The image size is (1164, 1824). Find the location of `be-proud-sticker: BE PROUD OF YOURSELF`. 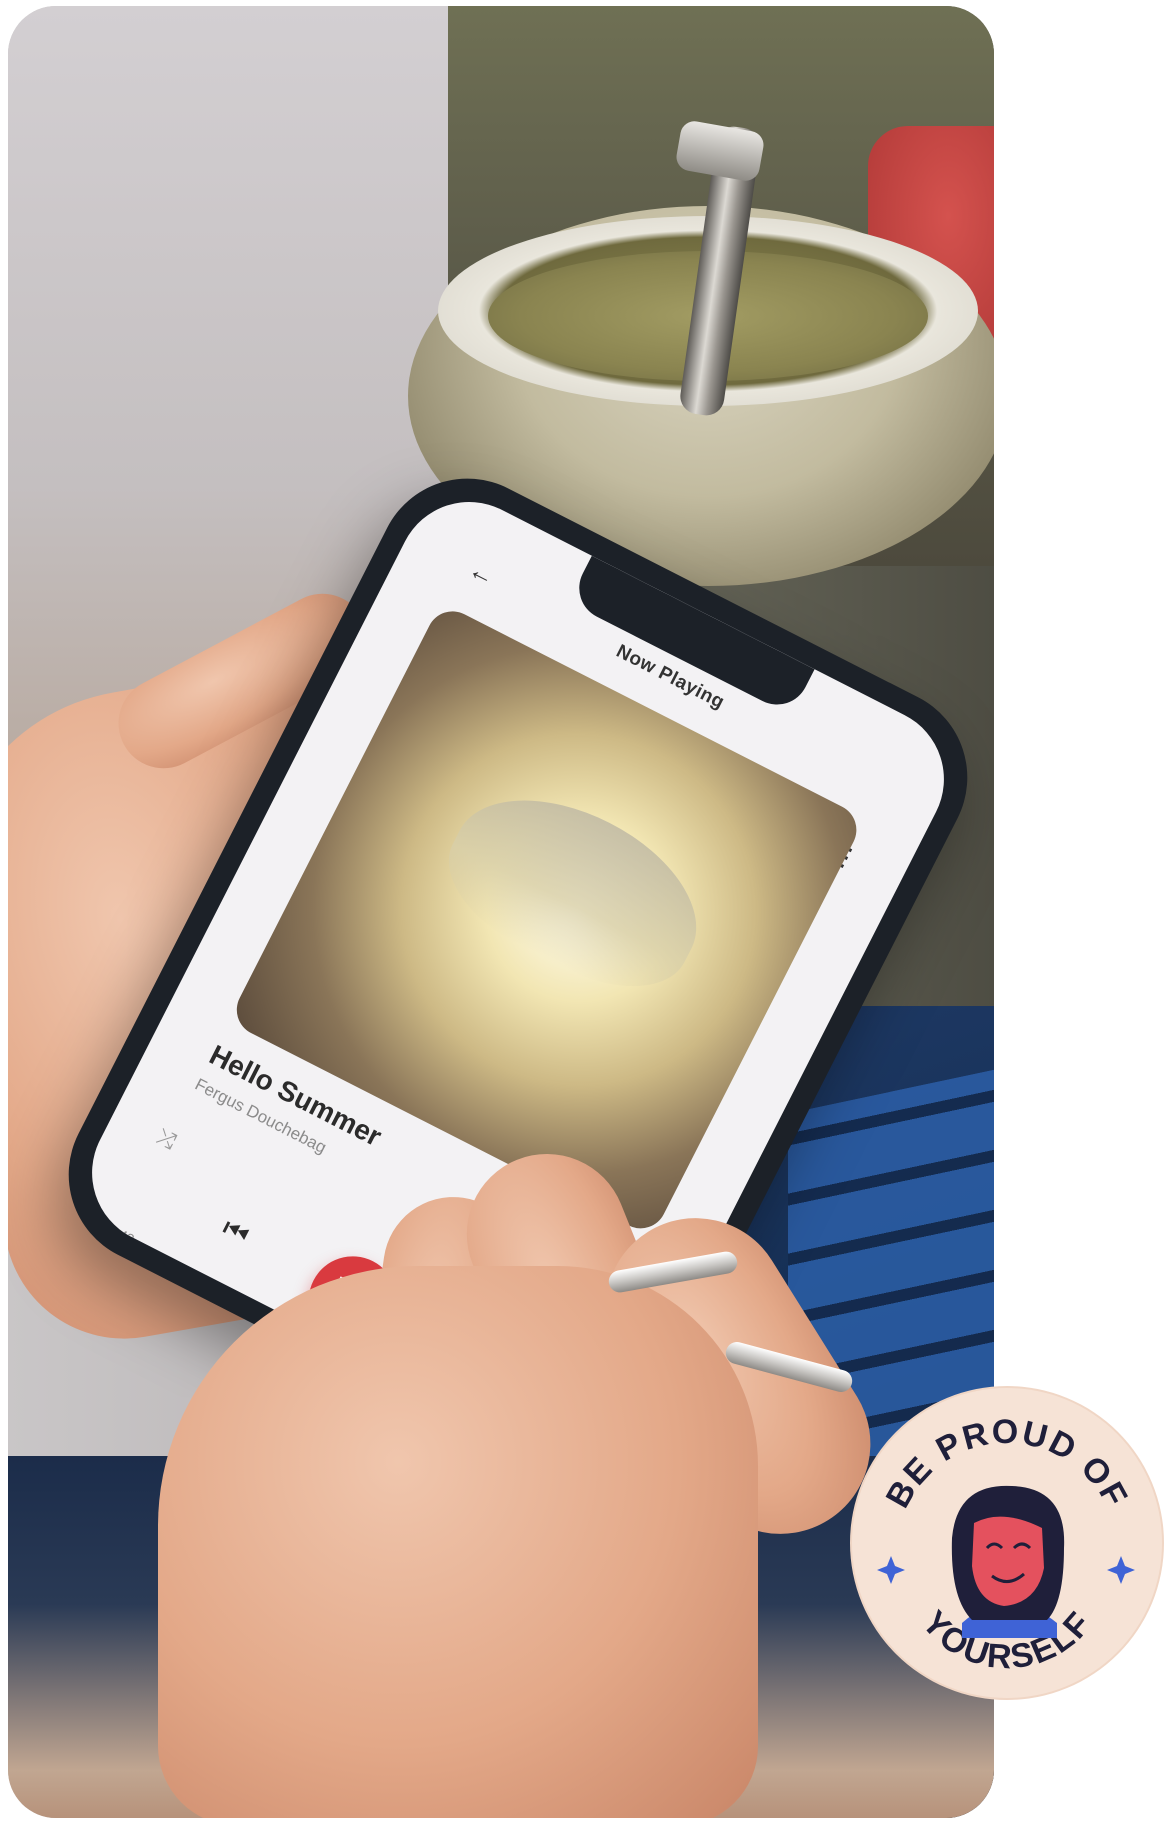

be-proud-sticker: BE PROUD OF YOURSELF is located at coordinates (1007, 1543).